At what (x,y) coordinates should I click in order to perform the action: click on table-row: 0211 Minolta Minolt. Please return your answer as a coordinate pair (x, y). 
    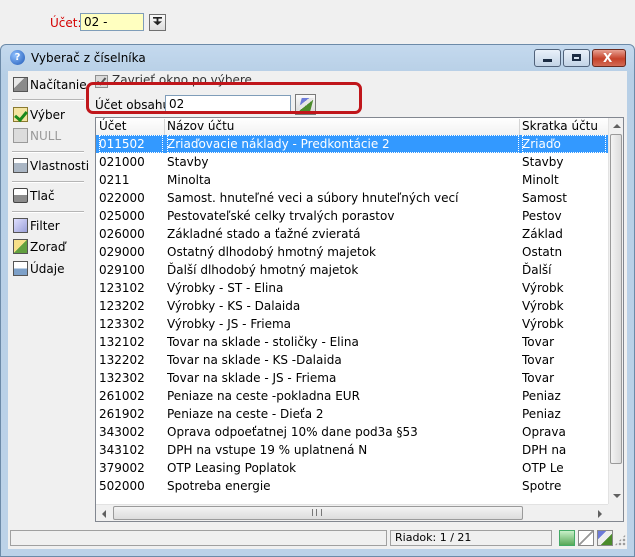
    Looking at the image, I should click on (352, 180).